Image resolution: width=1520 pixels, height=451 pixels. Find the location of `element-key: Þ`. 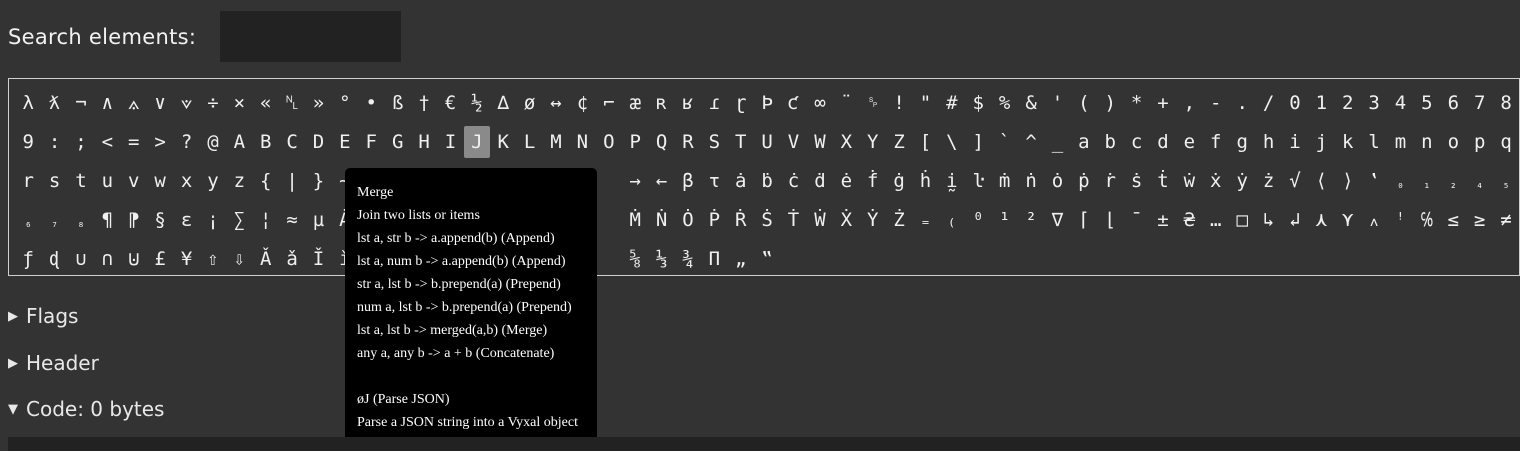

element-key: Þ is located at coordinates (767, 103).